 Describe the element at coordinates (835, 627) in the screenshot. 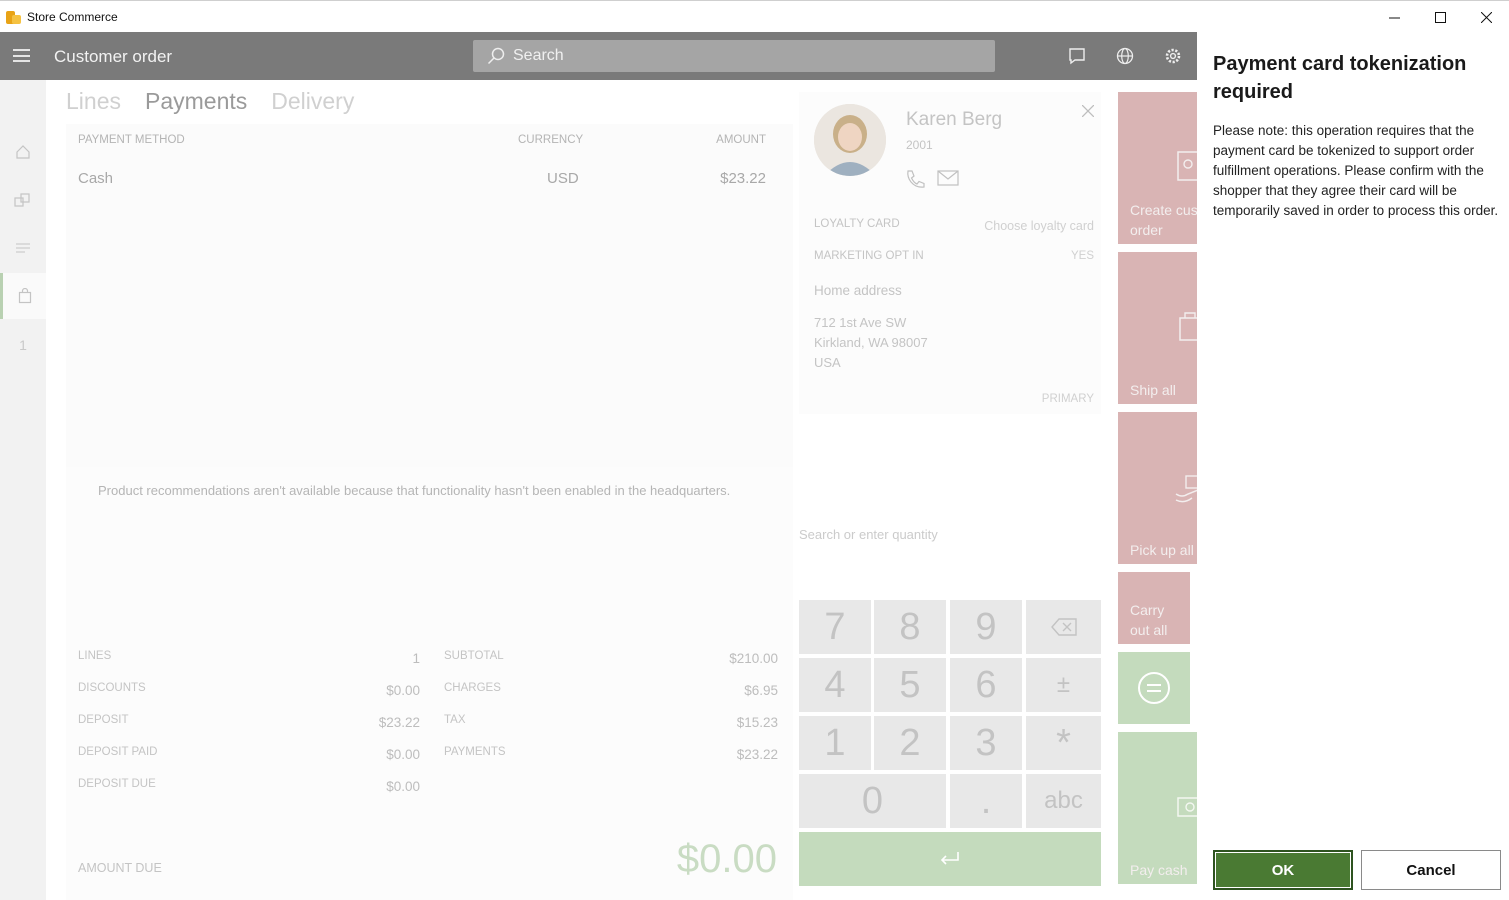

I see `numpad-key-7: 7` at that location.